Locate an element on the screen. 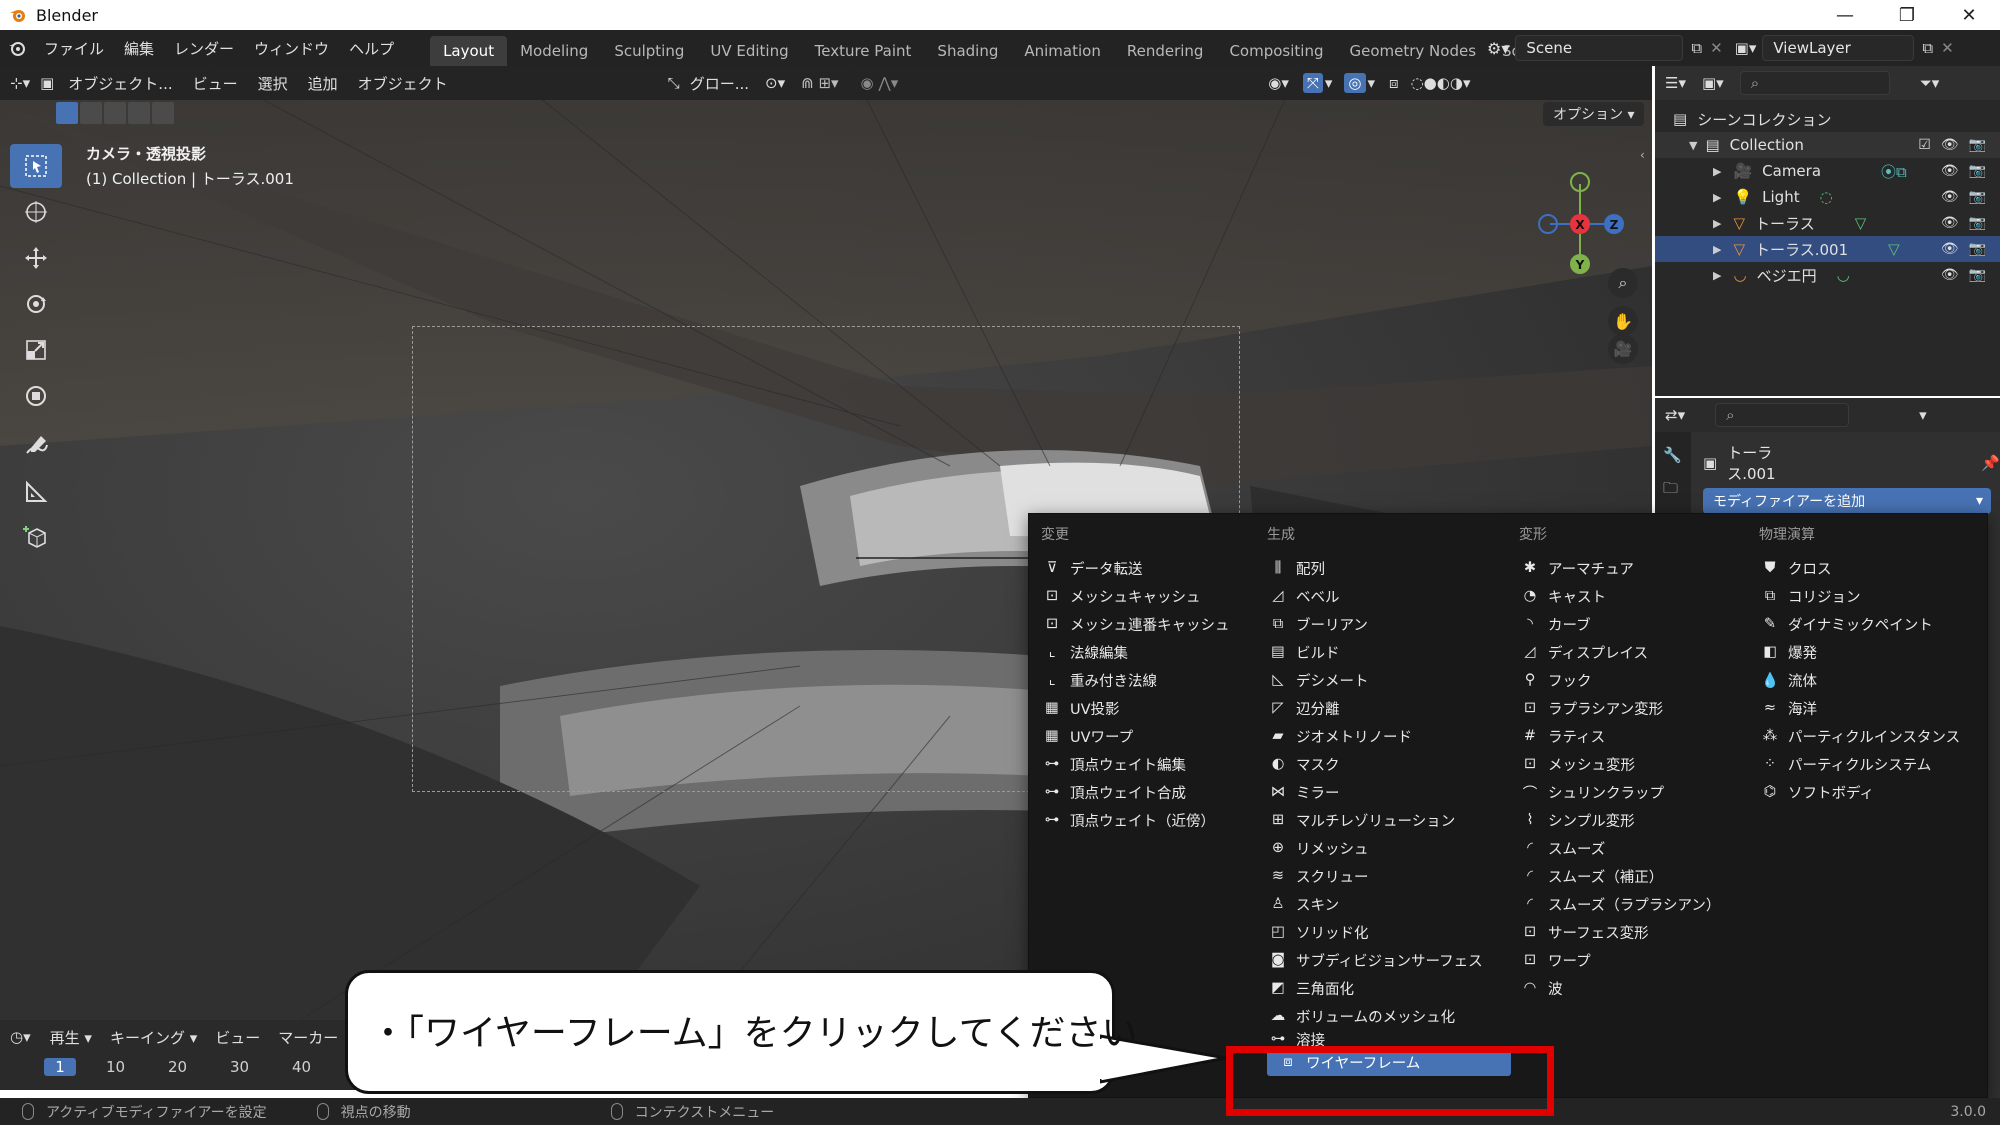 This screenshot has height=1125, width=2000. menu-item-wave: ◠ 波 is located at coordinates (1629, 988).